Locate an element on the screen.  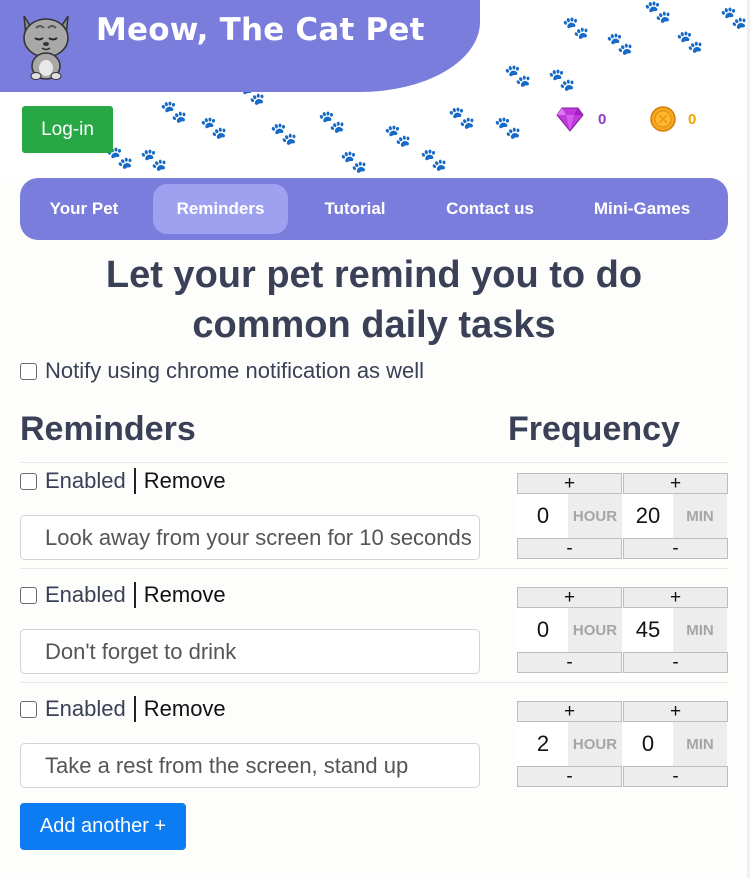
frequency-picker: + + 2 HOUR 0 MIN - - is located at coordinates (622, 758).